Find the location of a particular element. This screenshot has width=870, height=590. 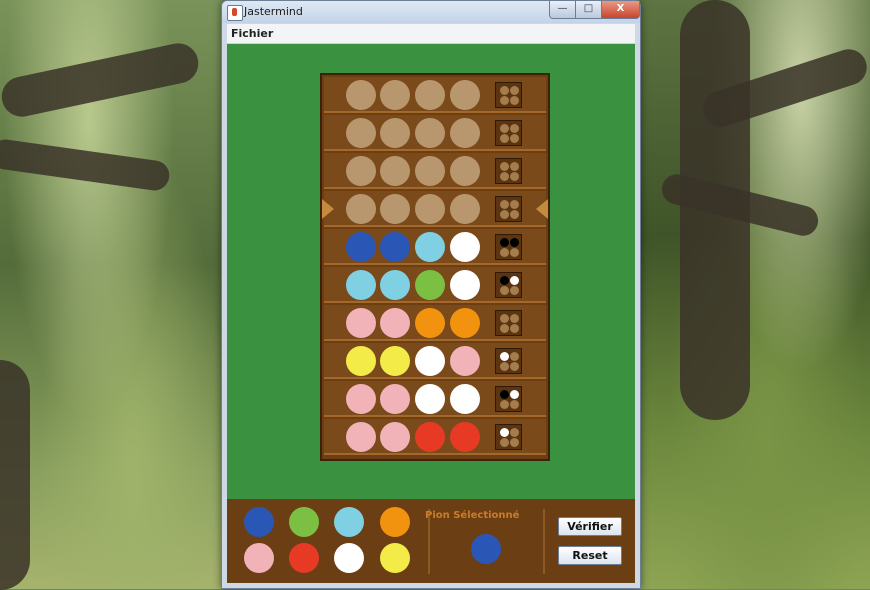

palette-peg-red is located at coordinates (304, 558).